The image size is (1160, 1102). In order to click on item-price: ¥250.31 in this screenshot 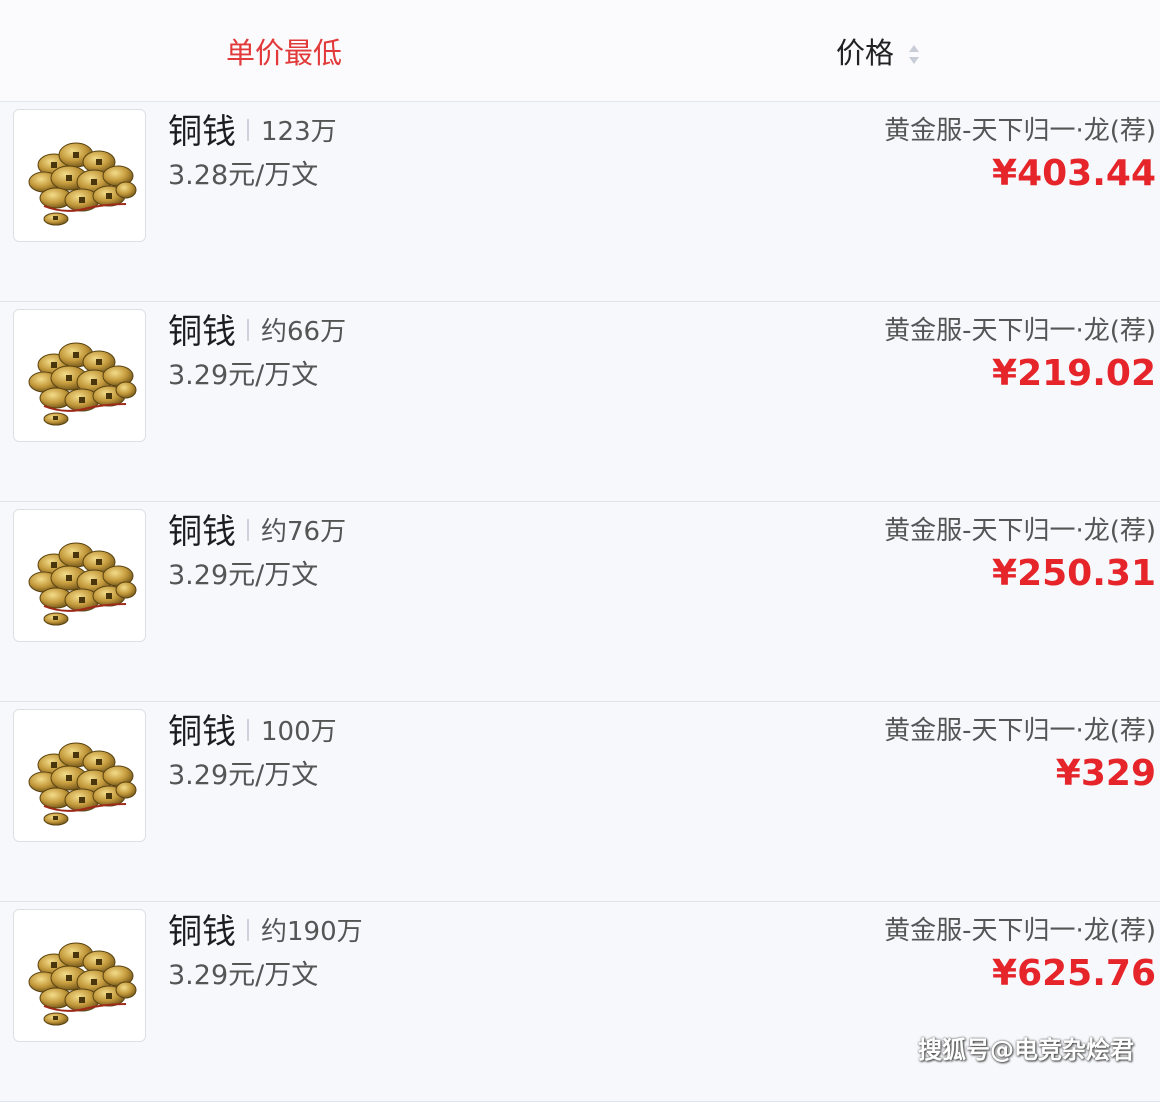, I will do `click(1074, 573)`.